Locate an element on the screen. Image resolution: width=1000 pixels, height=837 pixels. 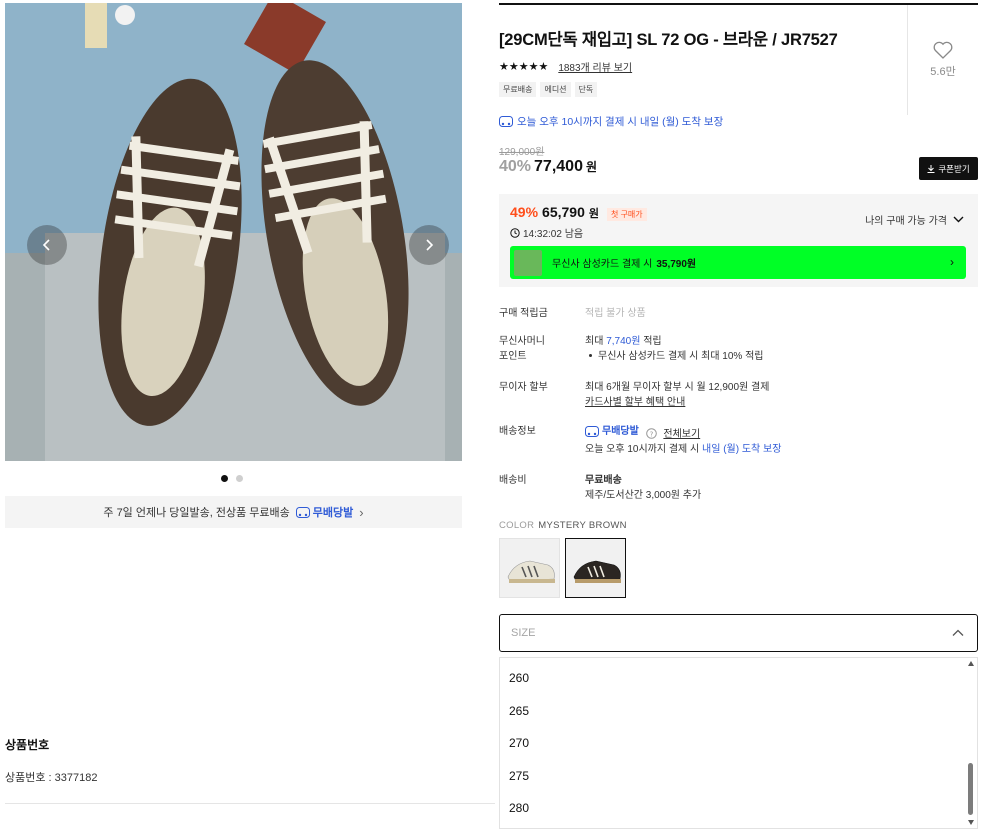
money-bullet: 무신사 삼성카드 결제 시 최대 10% 적립 is located at coordinates (681, 356).